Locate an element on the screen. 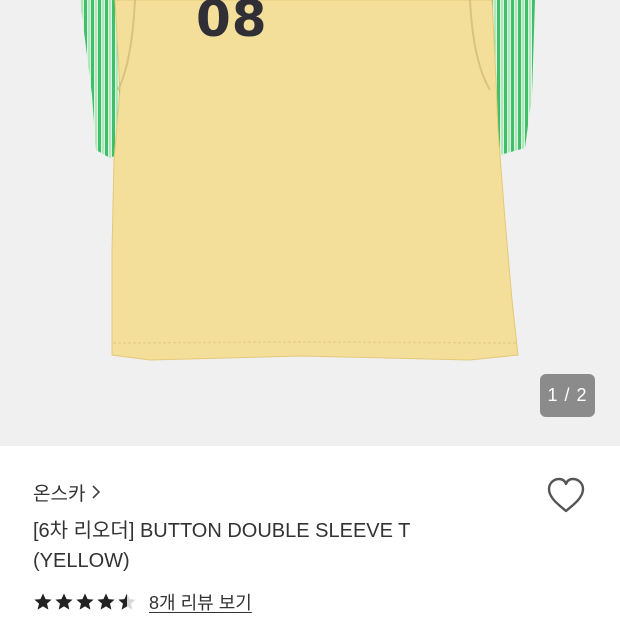 Image resolution: width=620 pixels, height=620 pixels. star-rating is located at coordinates (85, 602).